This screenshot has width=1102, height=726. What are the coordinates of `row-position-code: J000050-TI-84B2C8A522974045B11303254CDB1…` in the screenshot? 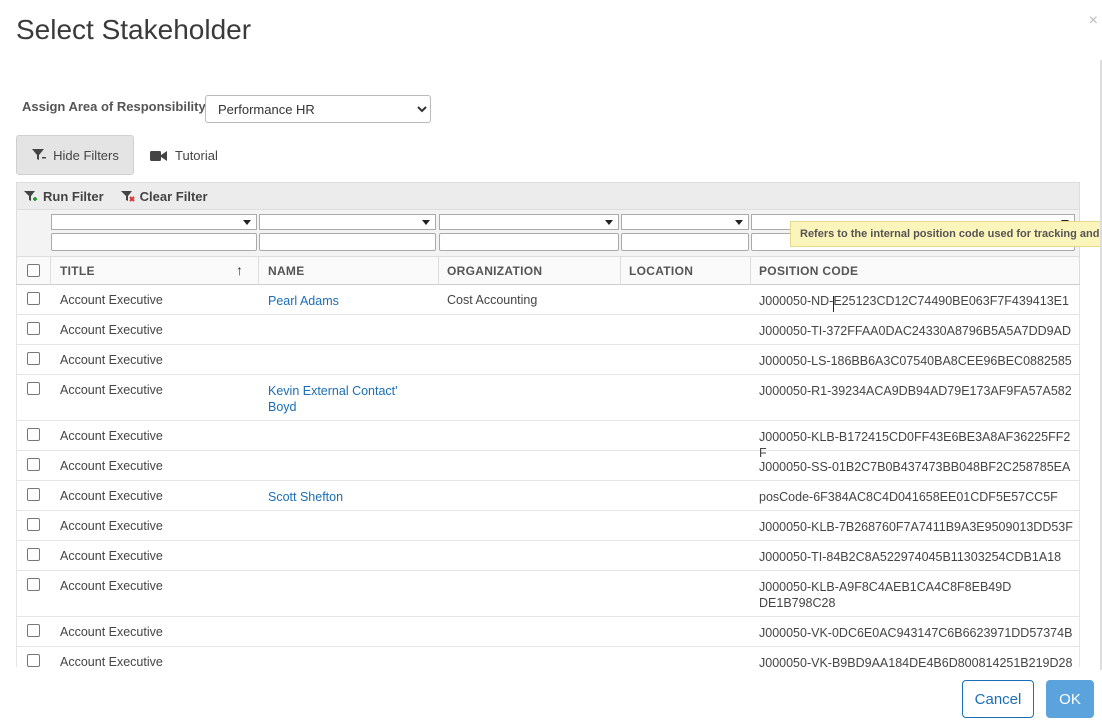 It's located at (910, 557).